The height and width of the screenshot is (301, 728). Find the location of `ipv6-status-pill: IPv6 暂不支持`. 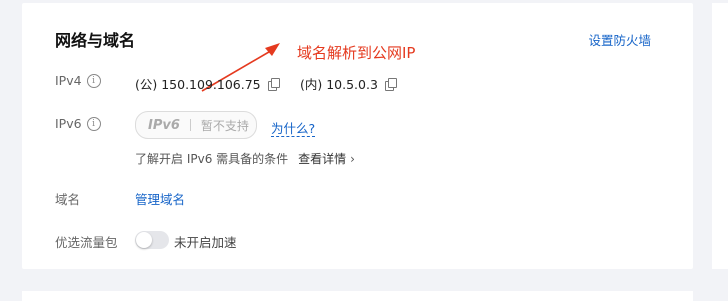

ipv6-status-pill: IPv6 暂不支持 is located at coordinates (196, 125).